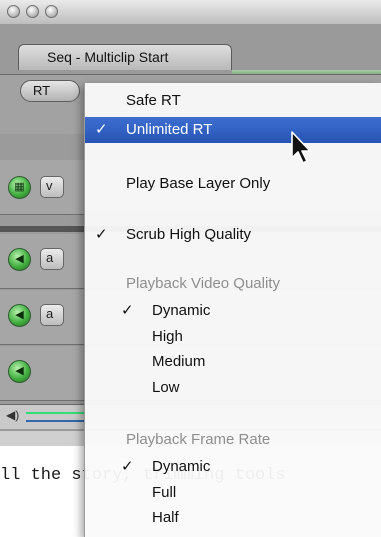 The image size is (381, 537). I want to click on menu-item-pfr-full: Full, so click(233, 493).